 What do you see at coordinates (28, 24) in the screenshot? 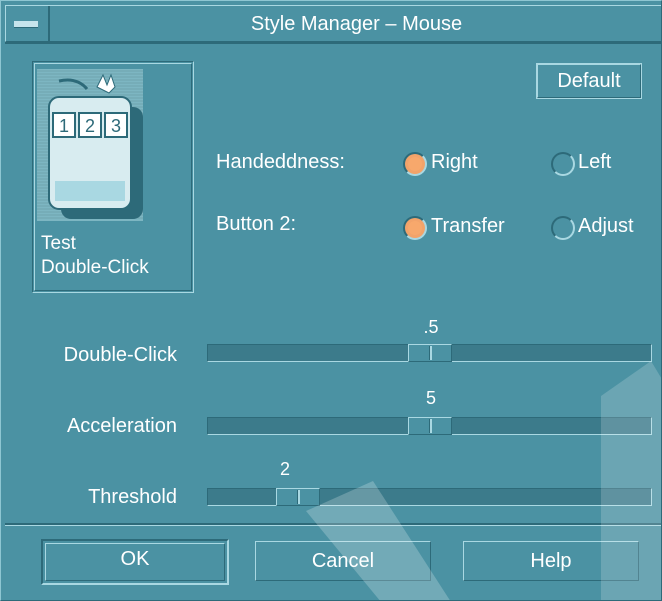
I see `window-menu-icon` at bounding box center [28, 24].